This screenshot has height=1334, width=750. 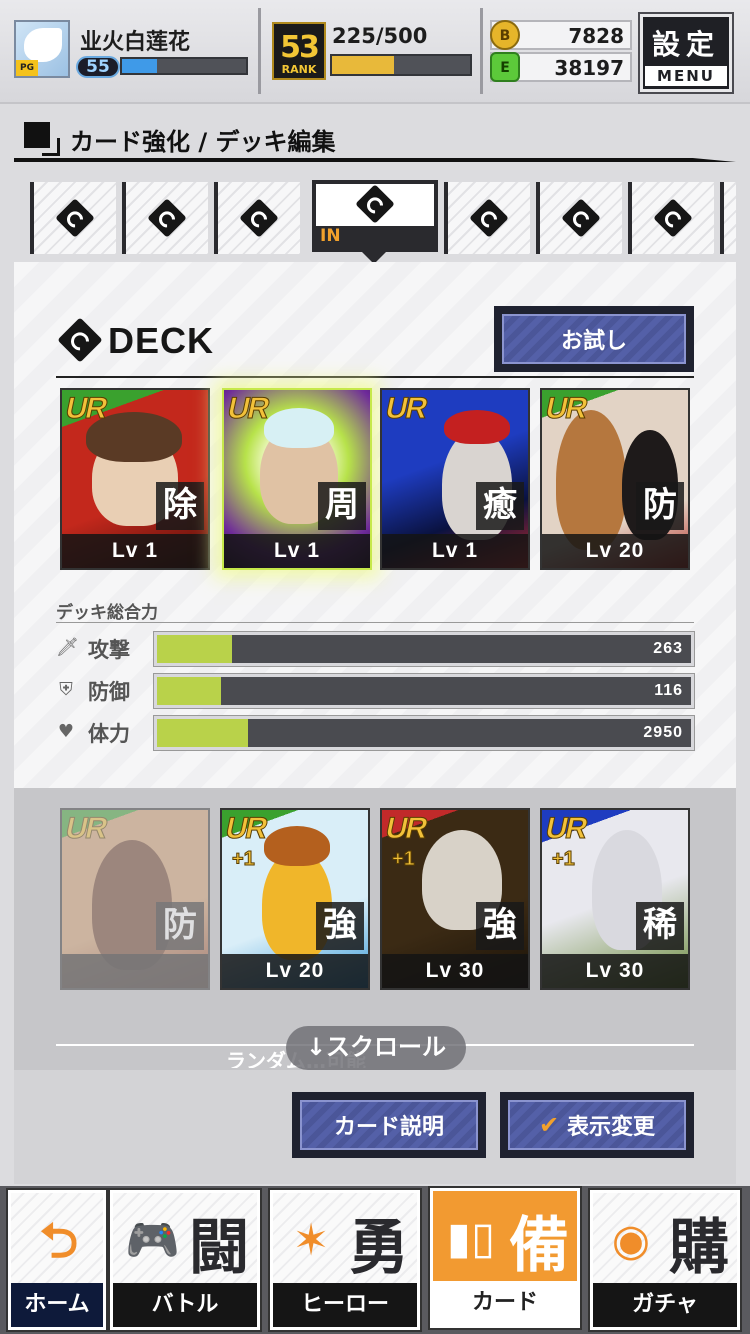 What do you see at coordinates (455, 479) in the screenshot?
I see `deck-card-3: UR 癒 Lv 1` at bounding box center [455, 479].